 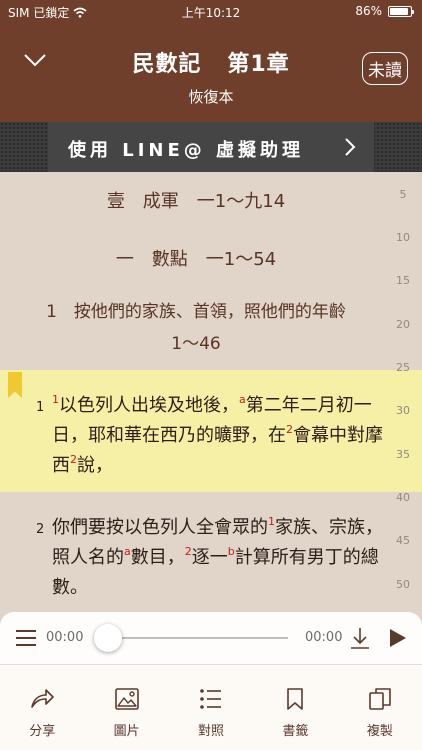 What do you see at coordinates (211, 11) in the screenshot?
I see `status-bar: SIM 已鎖定 上午10:12 86%` at bounding box center [211, 11].